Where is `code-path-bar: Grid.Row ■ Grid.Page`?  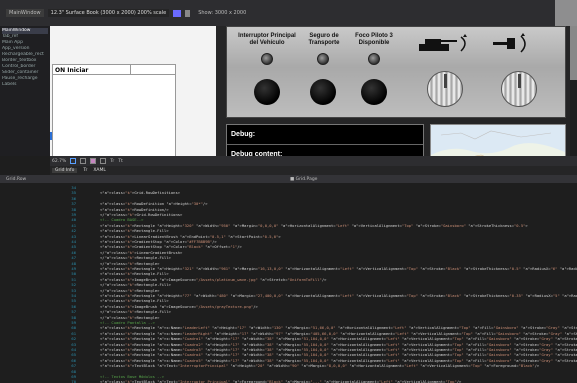 code-path-bar: Grid.Row ■ Grid.Page is located at coordinates (288, 179).